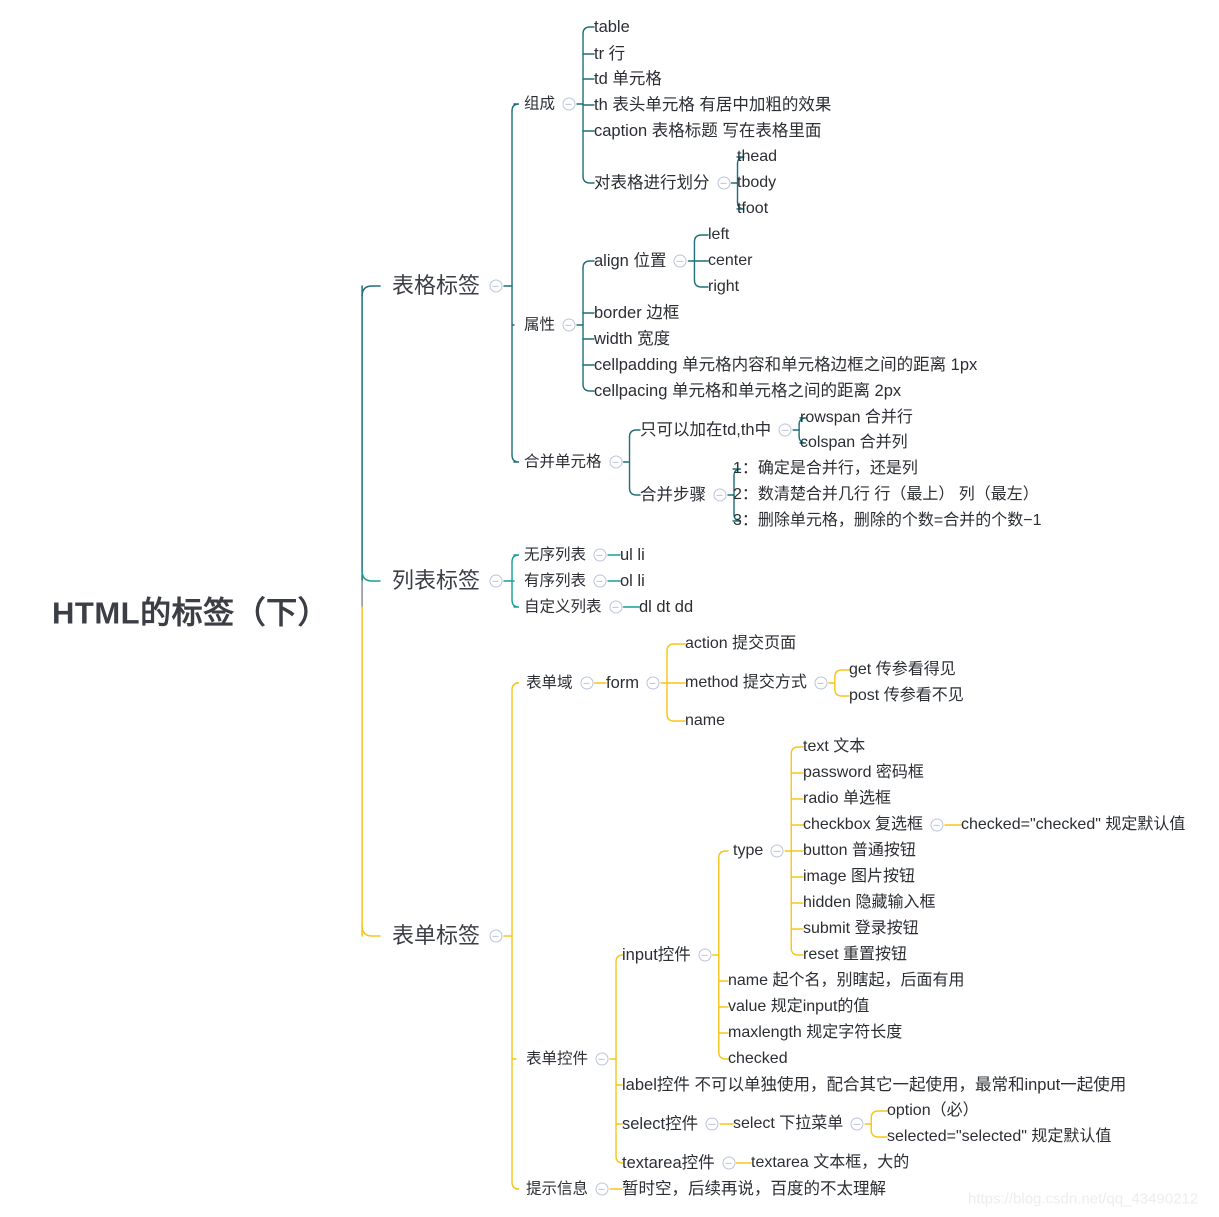  What do you see at coordinates (612, 27) in the screenshot?
I see `mindmap-node-node-2: table` at bounding box center [612, 27].